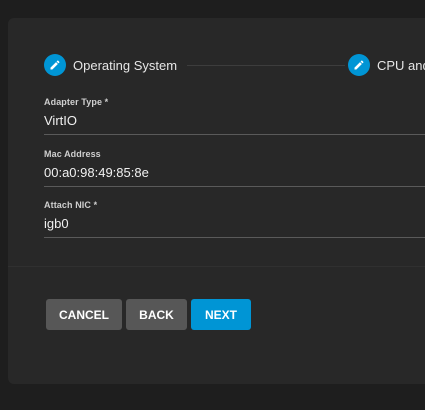 This screenshot has width=425, height=410. Describe the element at coordinates (216, 266) in the screenshot. I see `divider` at that location.